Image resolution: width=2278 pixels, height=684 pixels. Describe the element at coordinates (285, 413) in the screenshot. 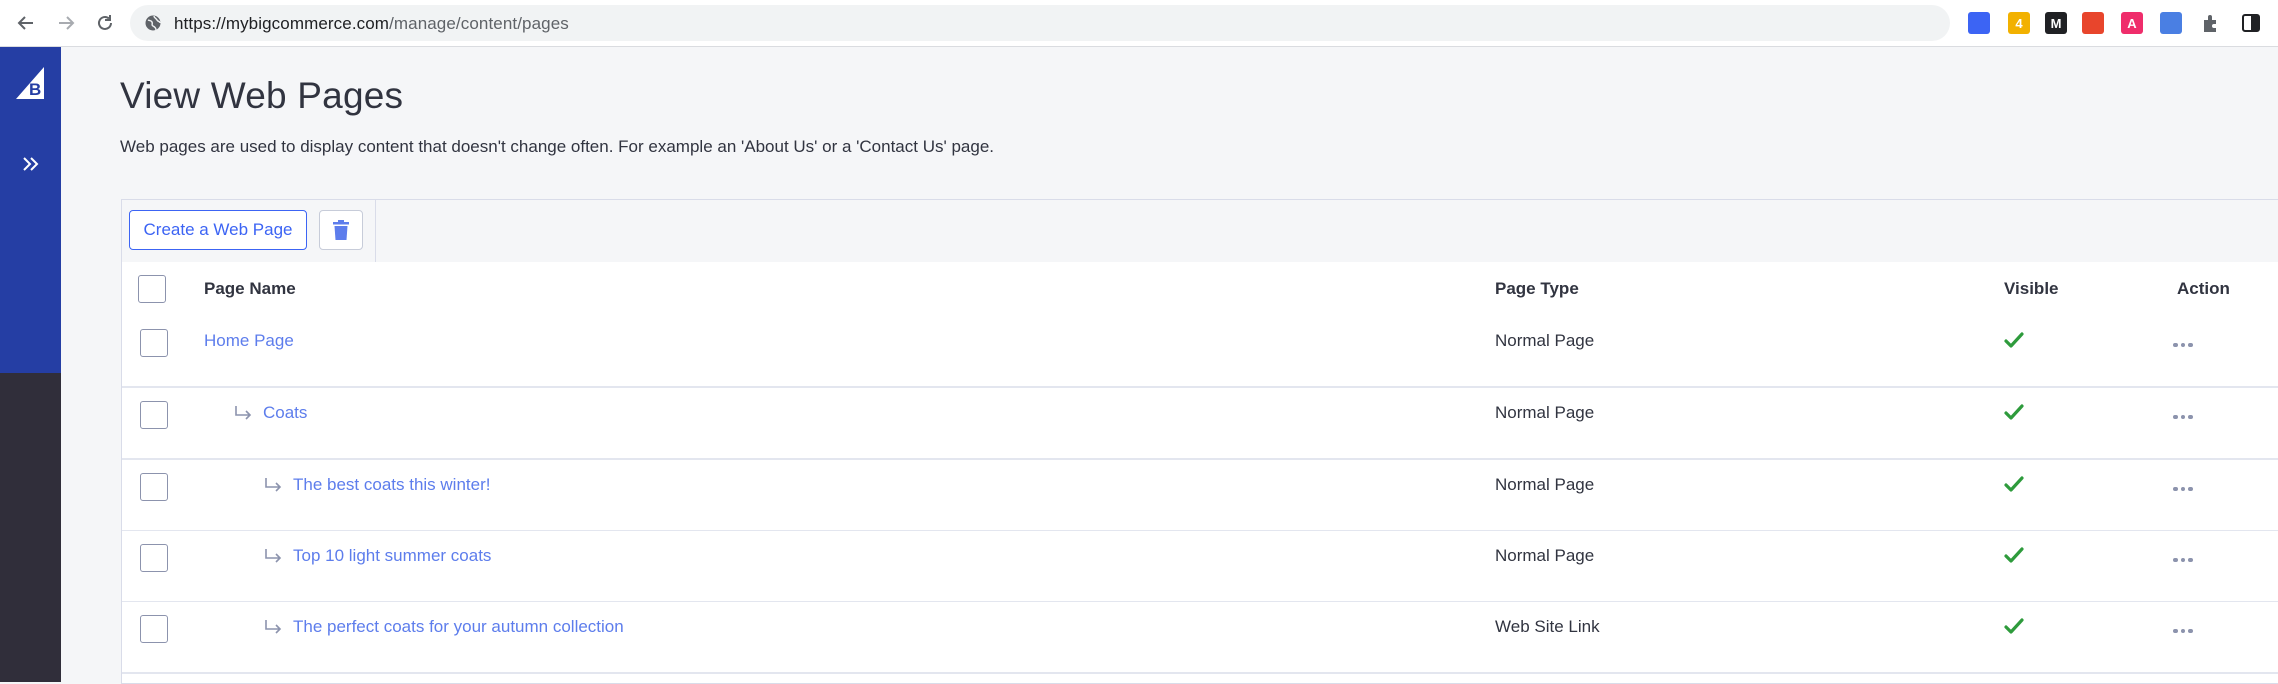

I see `page-name-link: Coats` at that location.